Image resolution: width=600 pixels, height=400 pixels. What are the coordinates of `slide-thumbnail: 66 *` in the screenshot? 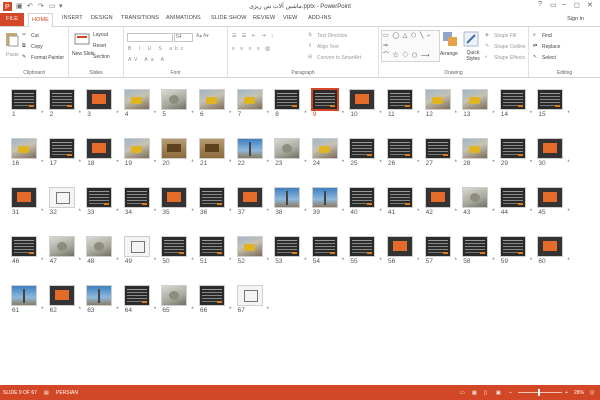 It's located at (215, 299).